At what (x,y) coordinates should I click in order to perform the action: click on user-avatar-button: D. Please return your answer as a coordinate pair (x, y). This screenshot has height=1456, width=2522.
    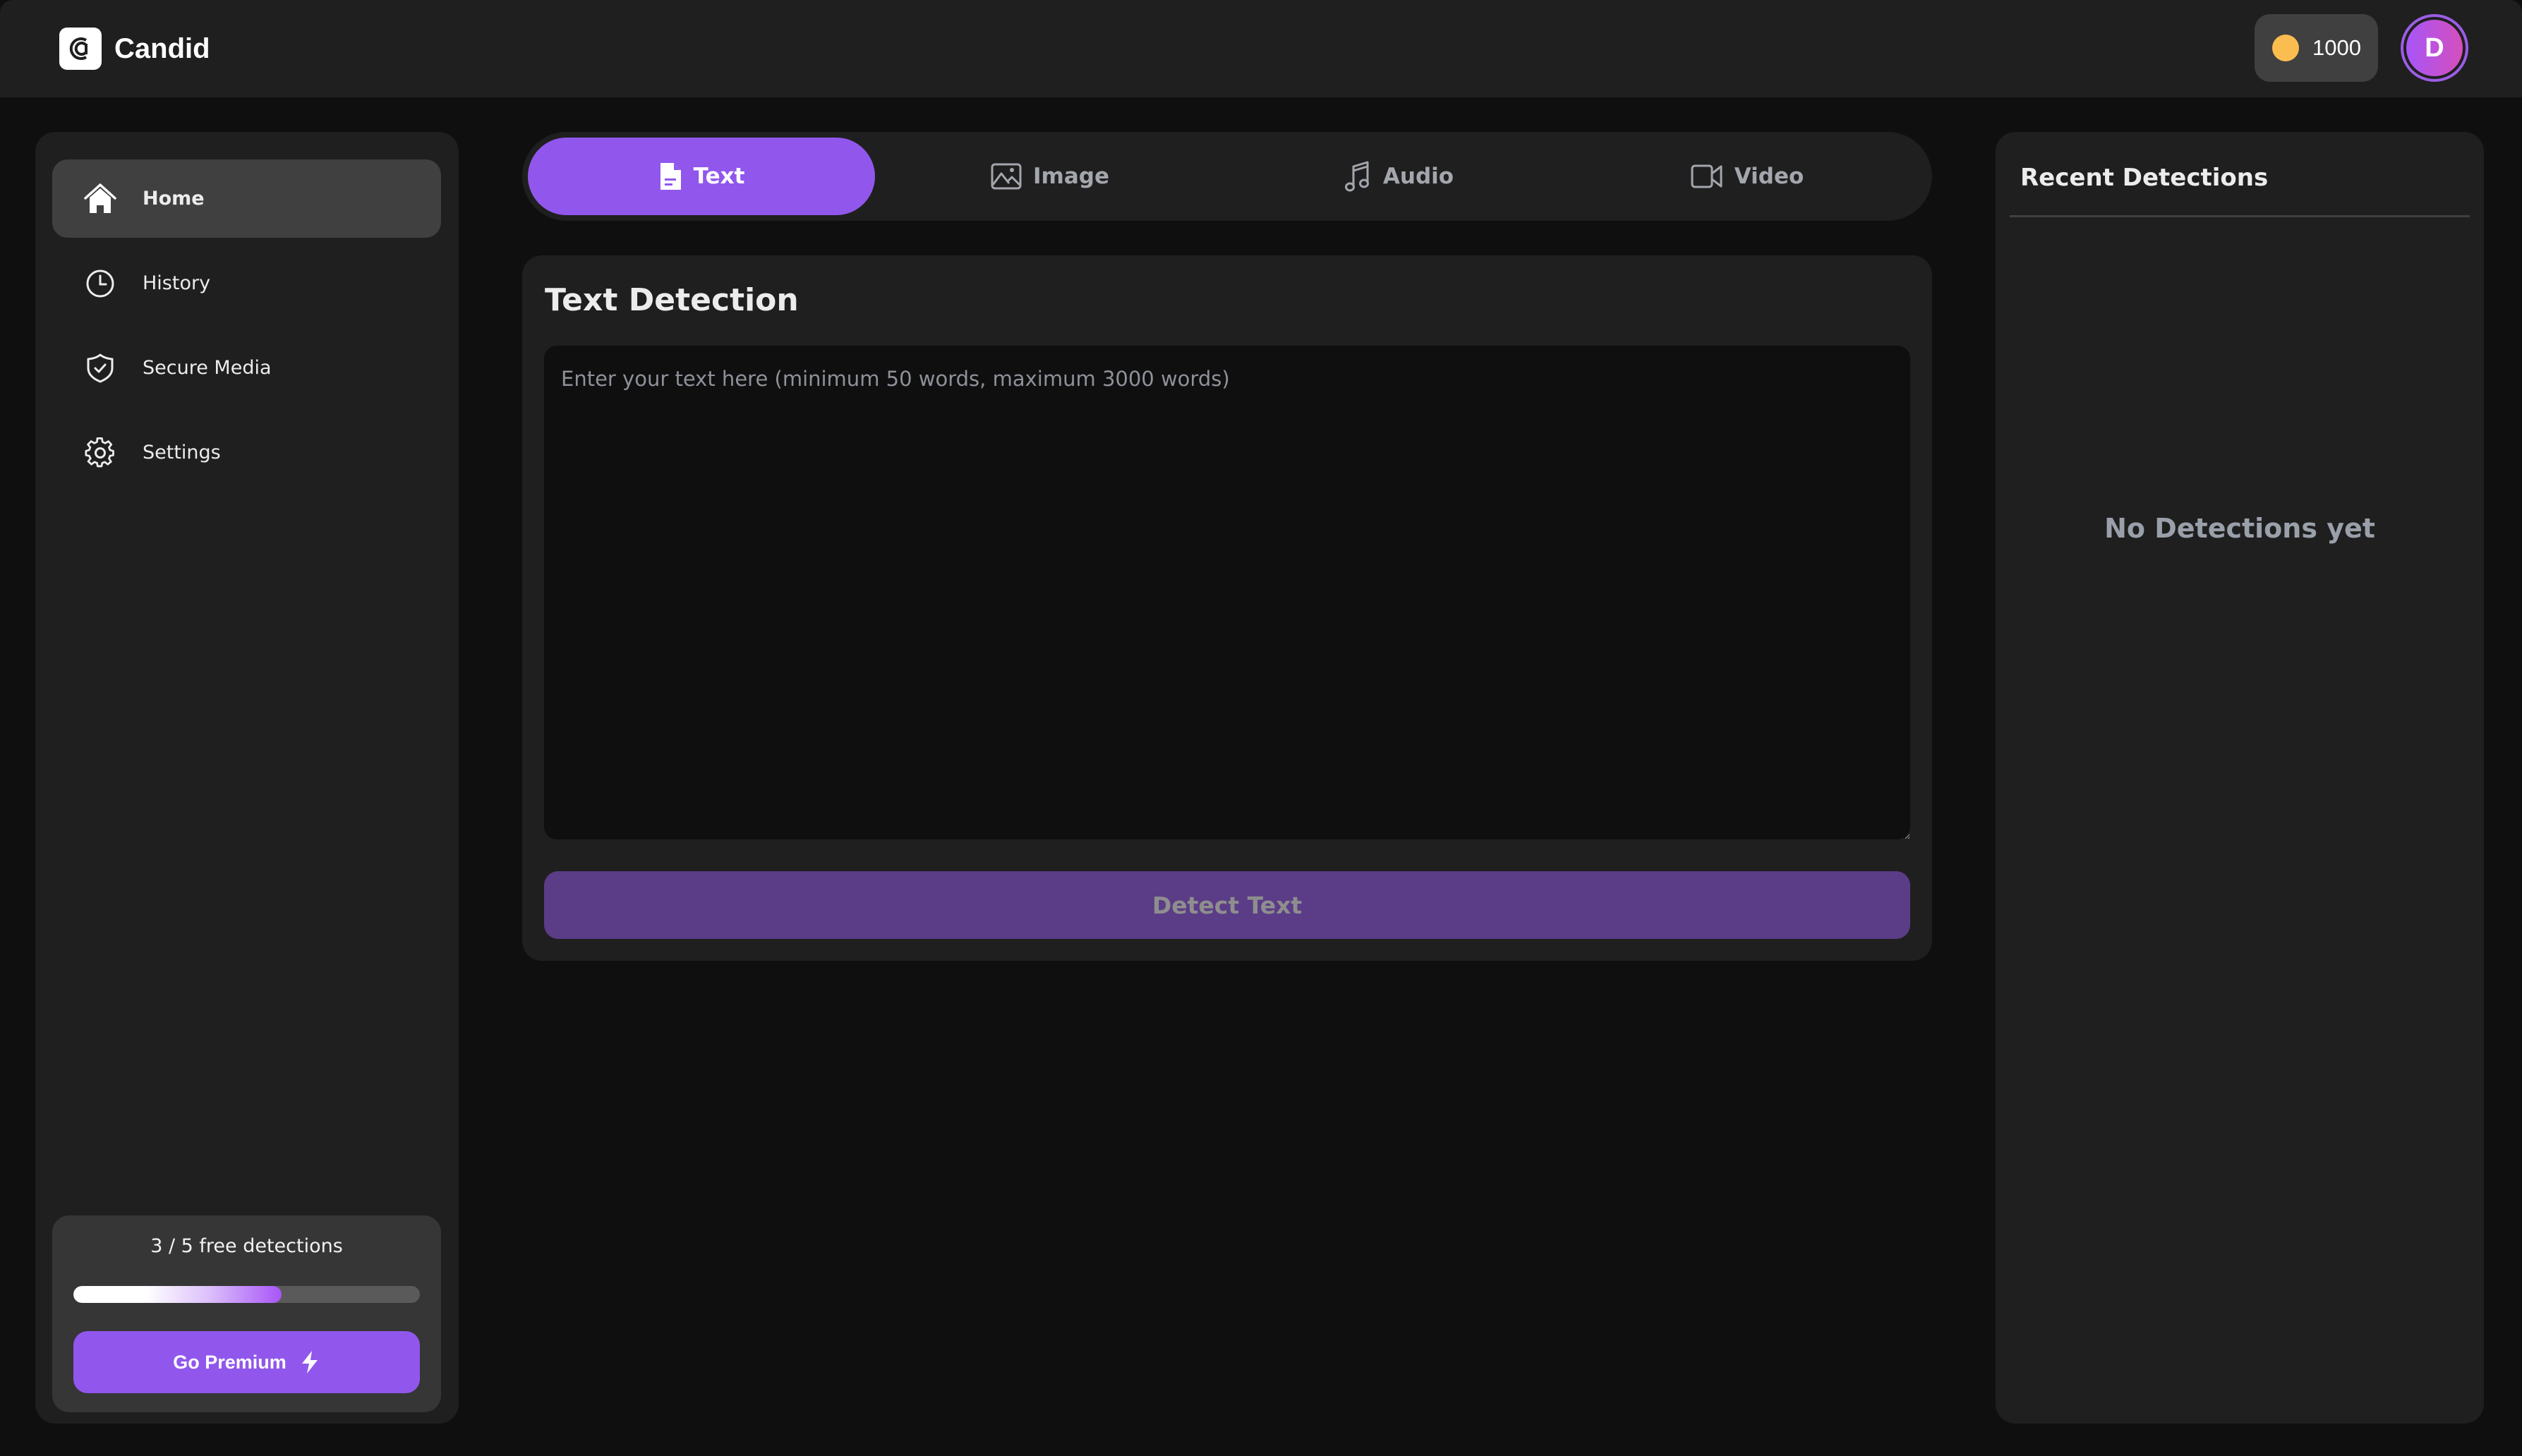
    Looking at the image, I should click on (2434, 48).